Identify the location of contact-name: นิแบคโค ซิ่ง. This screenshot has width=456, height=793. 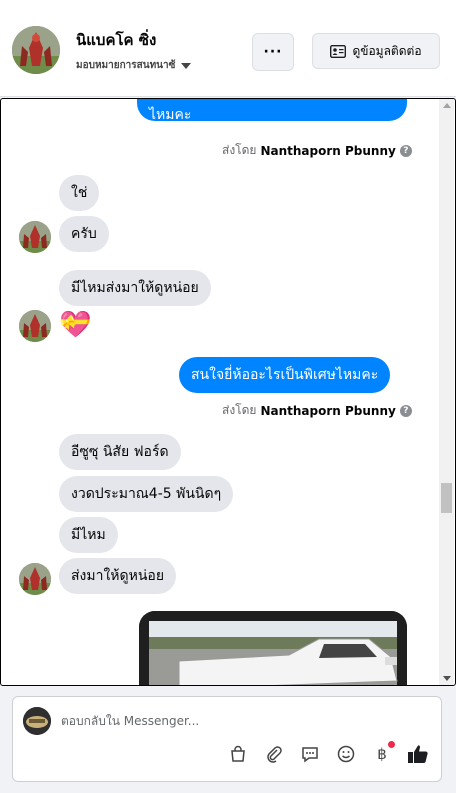
(116, 40).